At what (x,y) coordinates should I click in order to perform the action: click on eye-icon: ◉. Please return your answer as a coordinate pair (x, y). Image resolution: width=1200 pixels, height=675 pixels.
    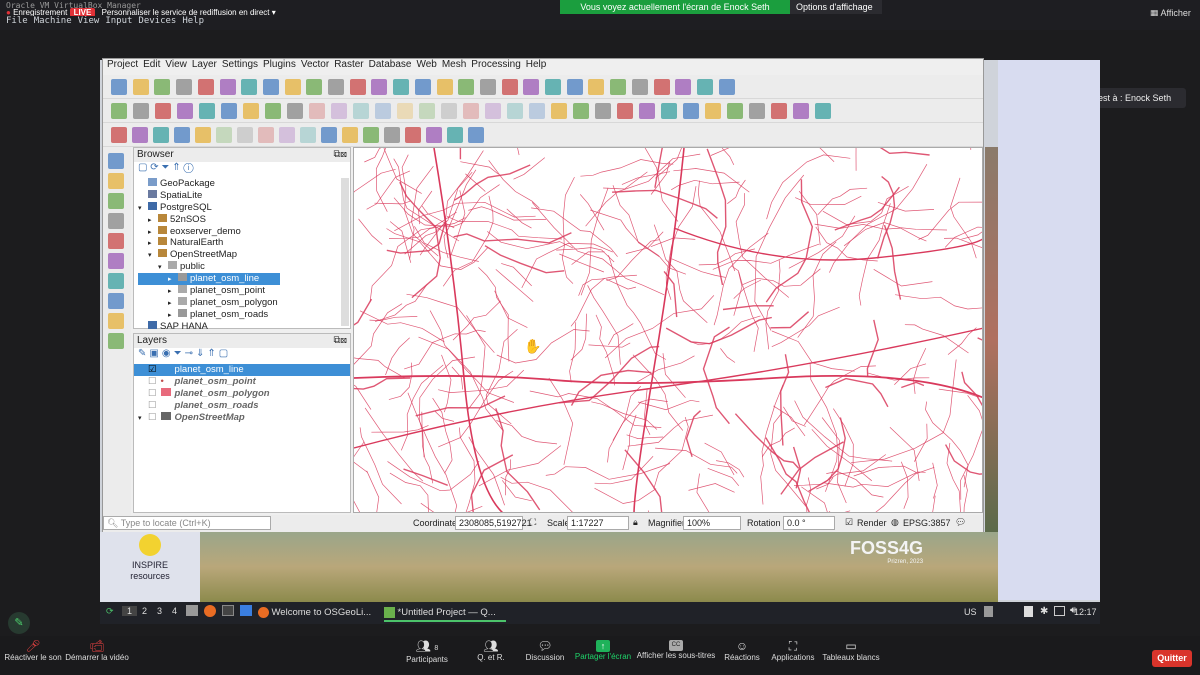
    Looking at the image, I should click on (168, 353).